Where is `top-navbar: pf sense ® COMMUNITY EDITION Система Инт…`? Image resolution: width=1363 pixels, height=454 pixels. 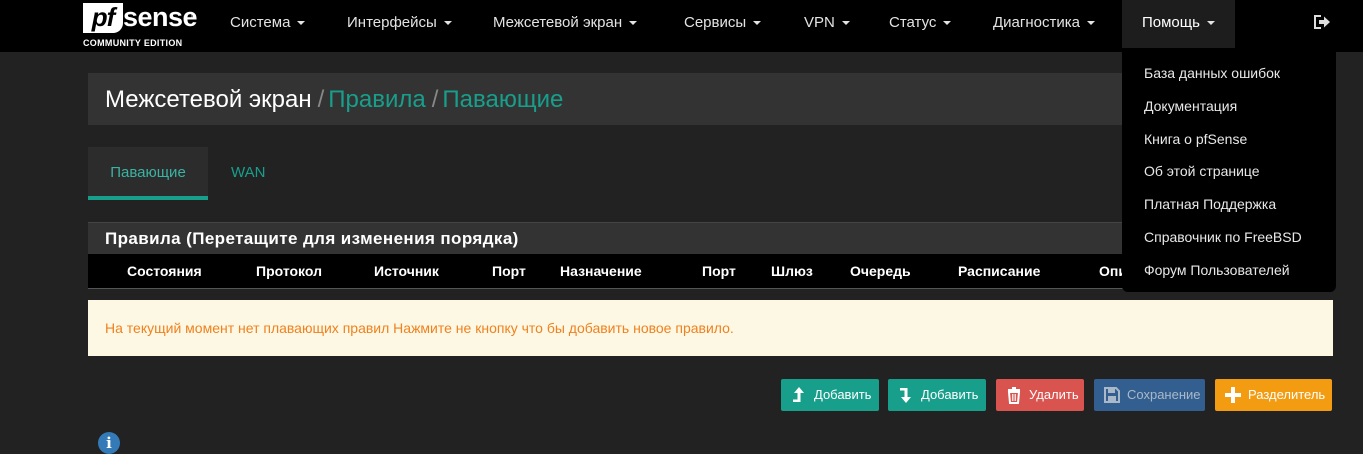 top-navbar: pf sense ® COMMUNITY EDITION Система Инт… is located at coordinates (681, 26).